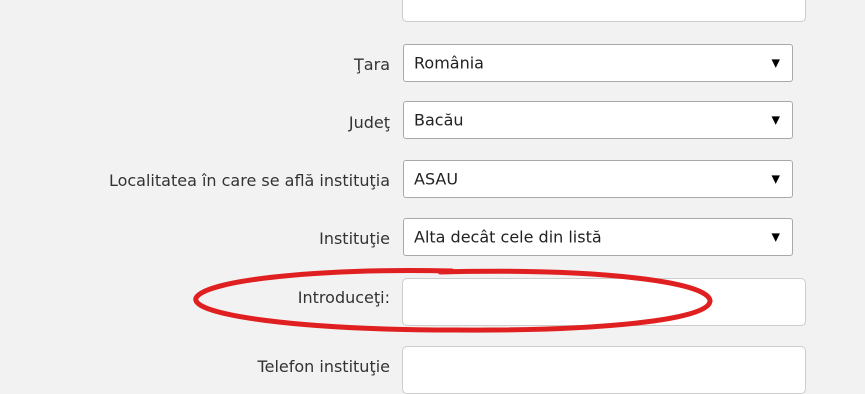 The height and width of the screenshot is (394, 865). What do you see at coordinates (343, 297) in the screenshot?
I see `enter-field-label: Introduceţi:` at bounding box center [343, 297].